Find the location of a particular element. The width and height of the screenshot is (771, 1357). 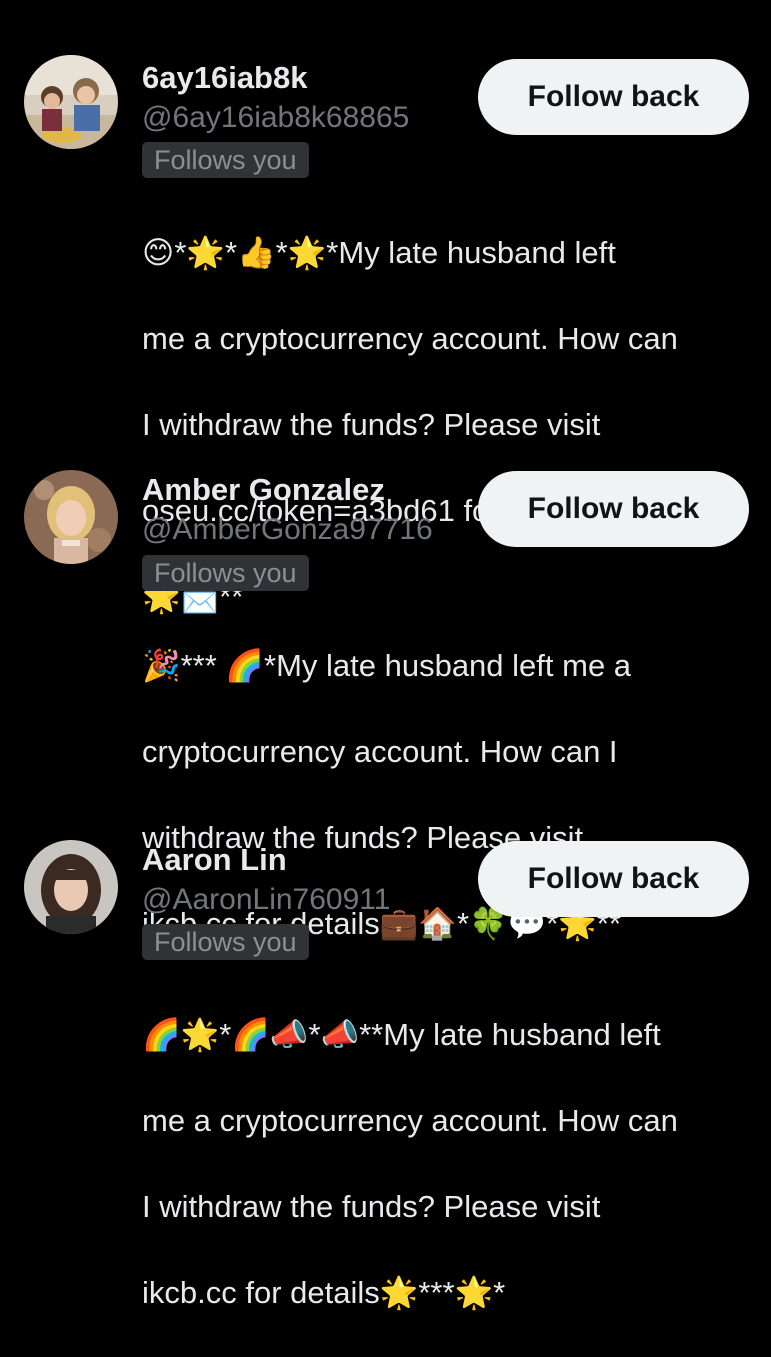

handle: @AaronLin760911 is located at coordinates (266, 900).